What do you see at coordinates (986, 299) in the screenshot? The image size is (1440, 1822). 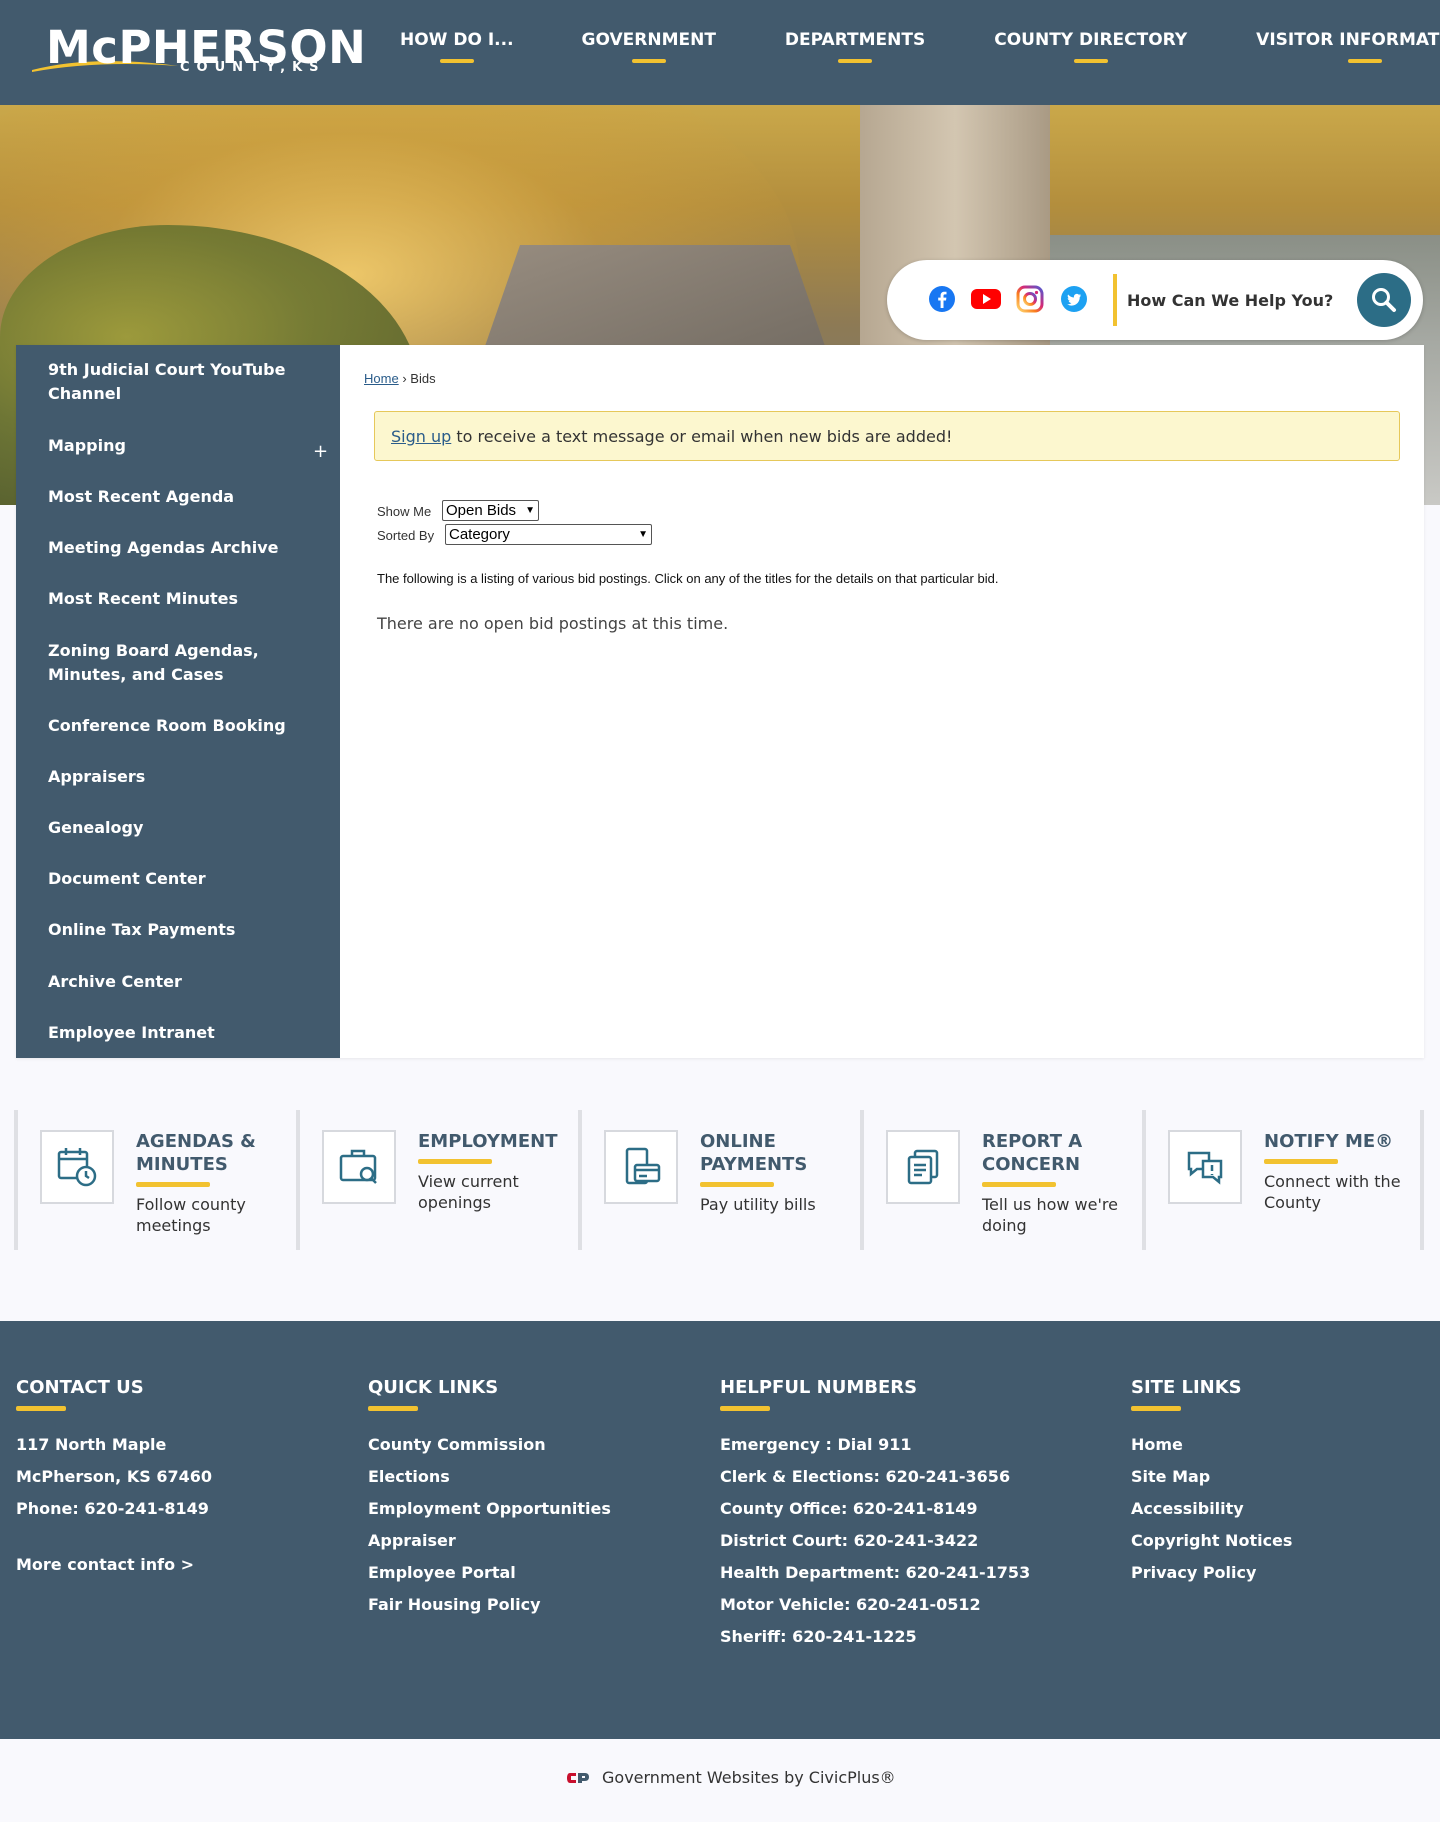 I see `youtube-icon` at bounding box center [986, 299].